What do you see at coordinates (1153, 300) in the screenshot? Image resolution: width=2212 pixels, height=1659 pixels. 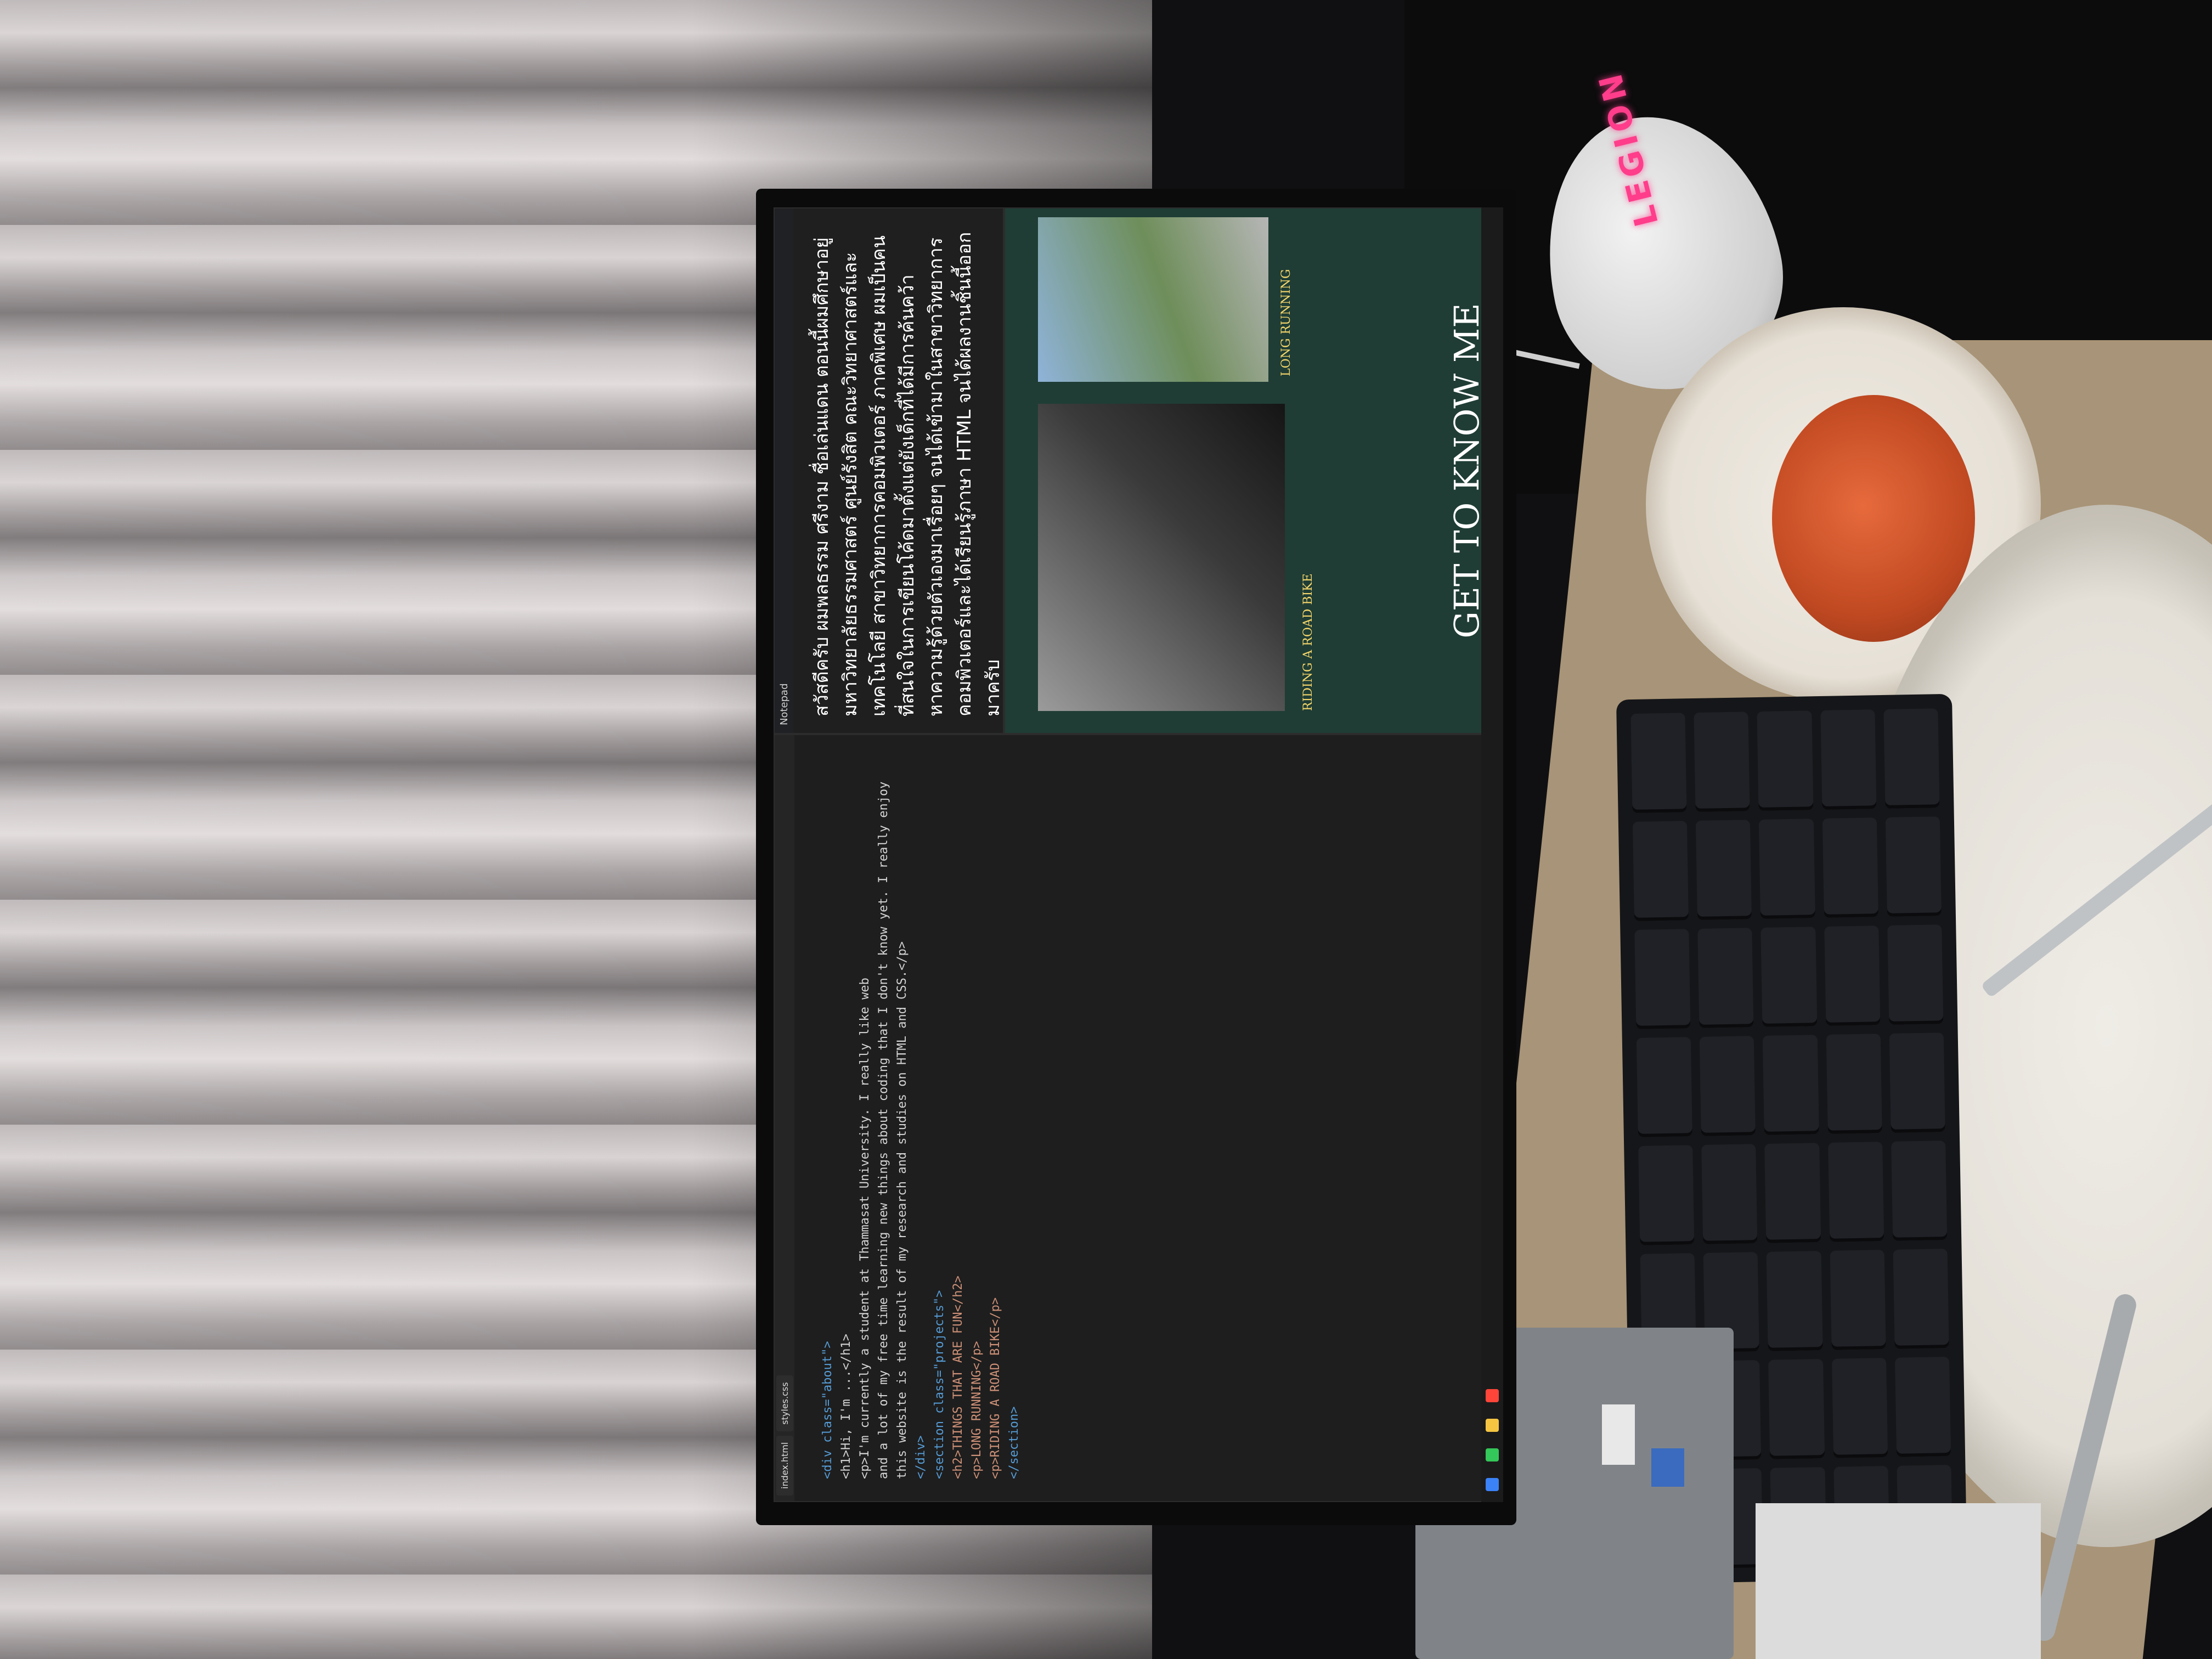 I see `running-photo` at bounding box center [1153, 300].